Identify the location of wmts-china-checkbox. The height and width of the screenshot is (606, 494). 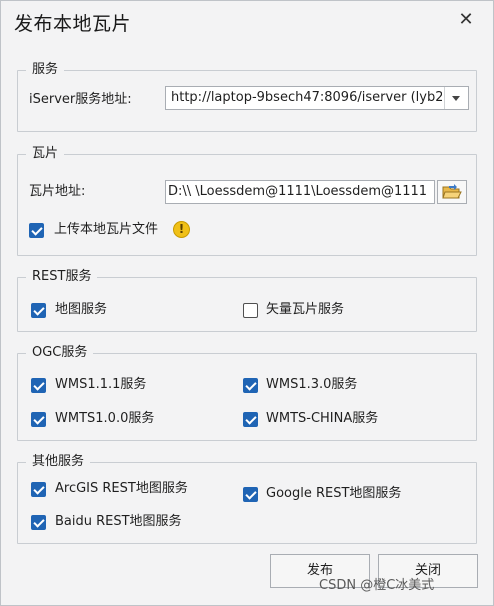
(250, 419).